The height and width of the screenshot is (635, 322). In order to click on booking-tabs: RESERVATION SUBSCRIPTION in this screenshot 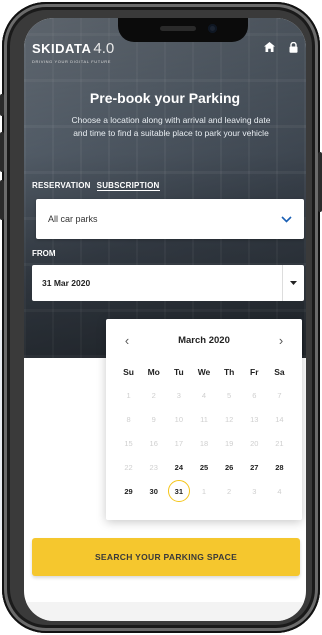, I will do `click(96, 186)`.